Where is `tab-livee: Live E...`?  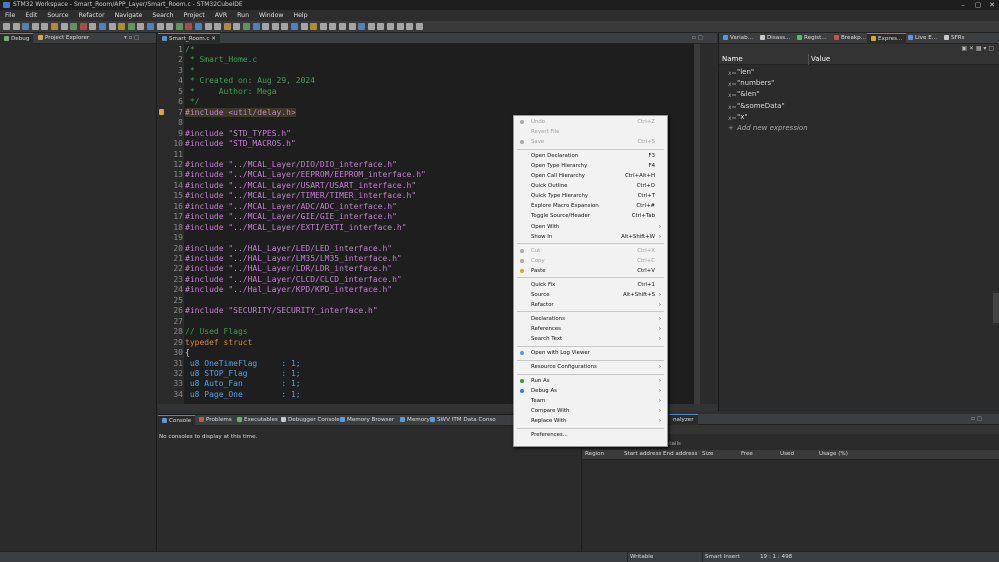
tab-livee: Live E... is located at coordinates (922, 38).